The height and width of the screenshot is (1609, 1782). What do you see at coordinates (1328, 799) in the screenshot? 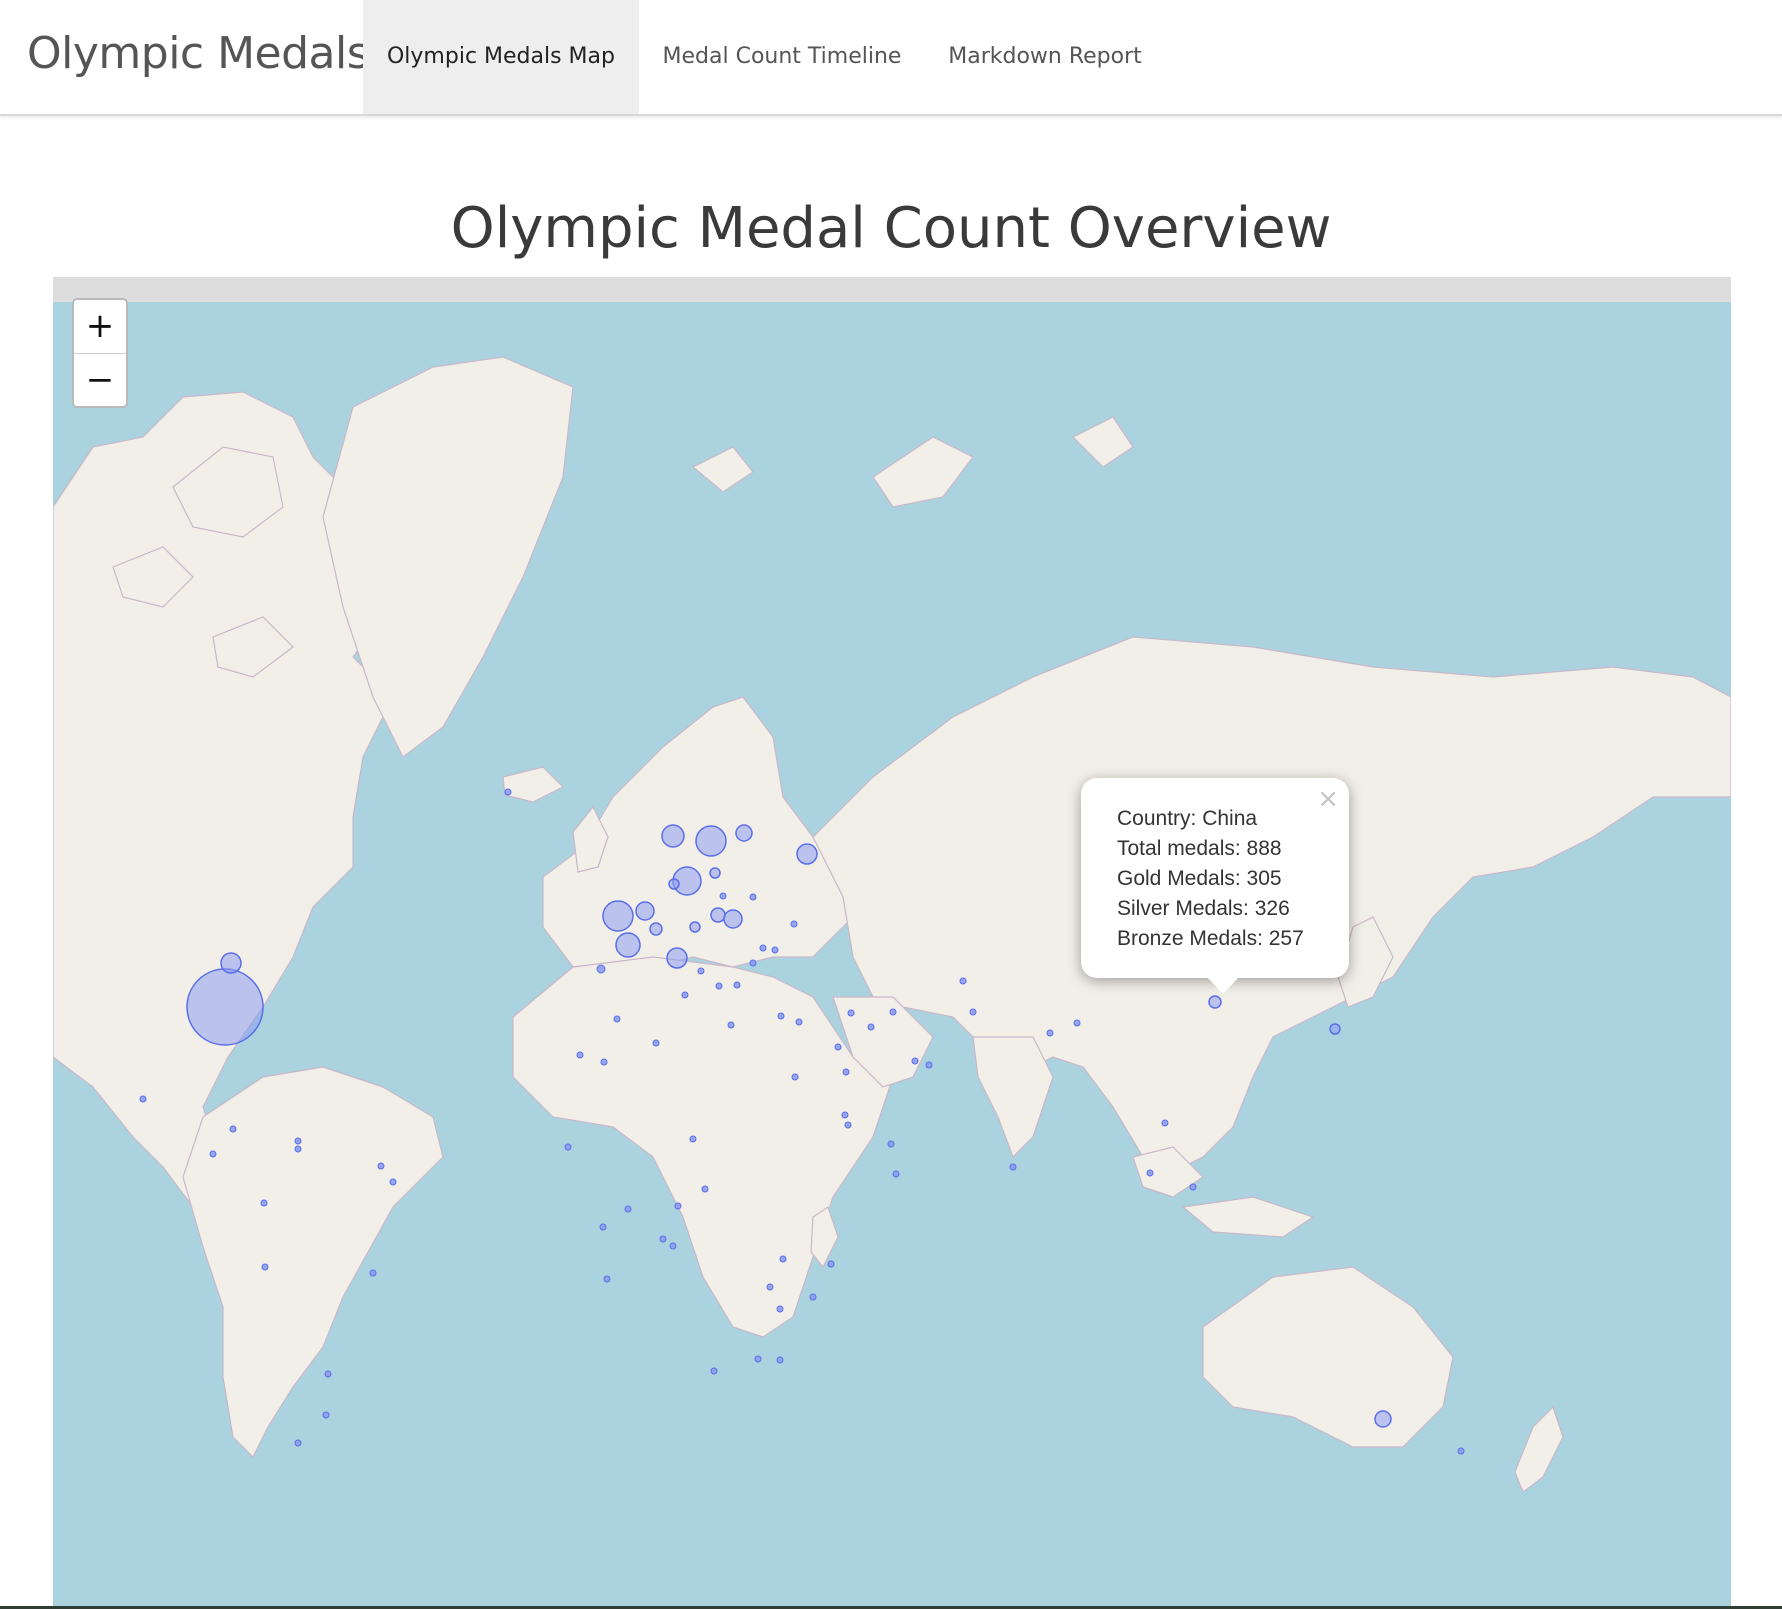
I see `popup-close-button: ×` at bounding box center [1328, 799].